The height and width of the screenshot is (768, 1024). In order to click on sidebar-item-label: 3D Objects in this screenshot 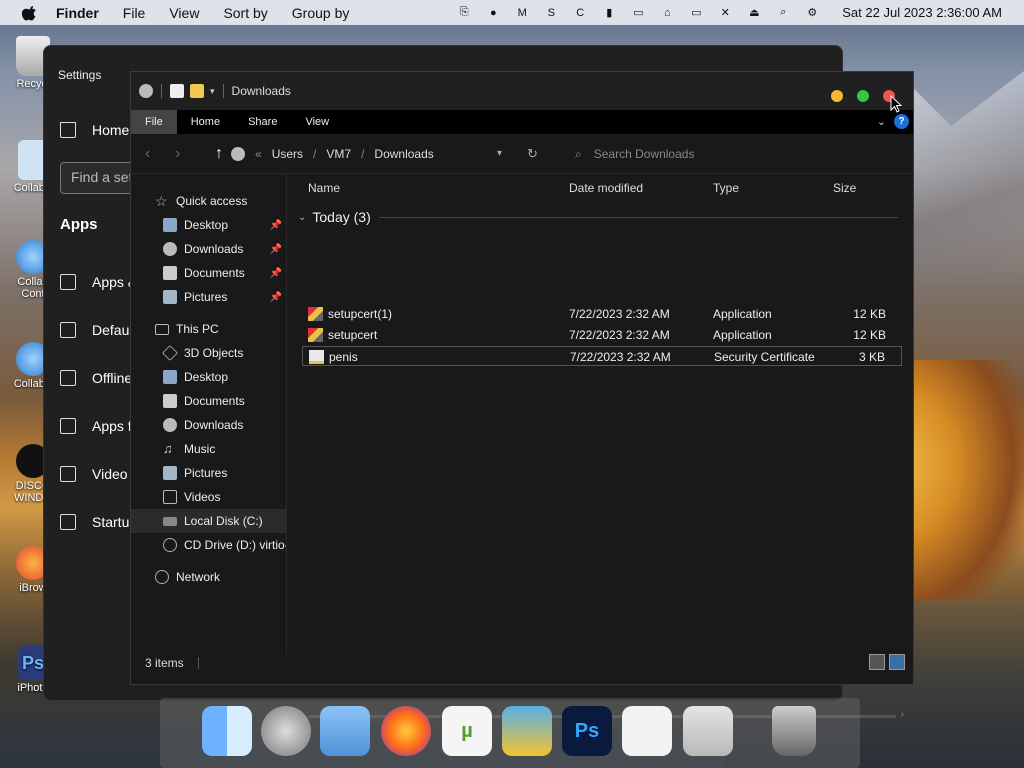, I will do `click(214, 353)`.